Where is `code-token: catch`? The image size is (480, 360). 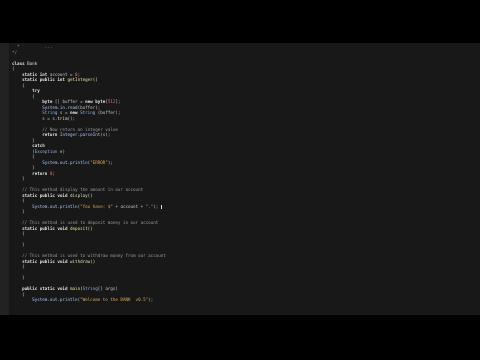 code-token: catch is located at coordinates (38, 145).